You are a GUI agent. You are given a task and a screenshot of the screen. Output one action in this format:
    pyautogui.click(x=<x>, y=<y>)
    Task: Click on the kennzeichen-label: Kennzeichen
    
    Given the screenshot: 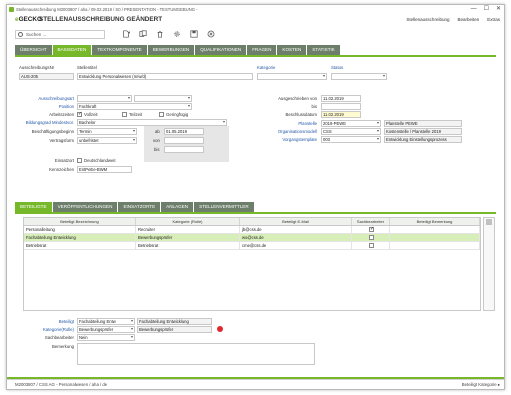 What is the action you would take?
    pyautogui.click(x=61, y=169)
    